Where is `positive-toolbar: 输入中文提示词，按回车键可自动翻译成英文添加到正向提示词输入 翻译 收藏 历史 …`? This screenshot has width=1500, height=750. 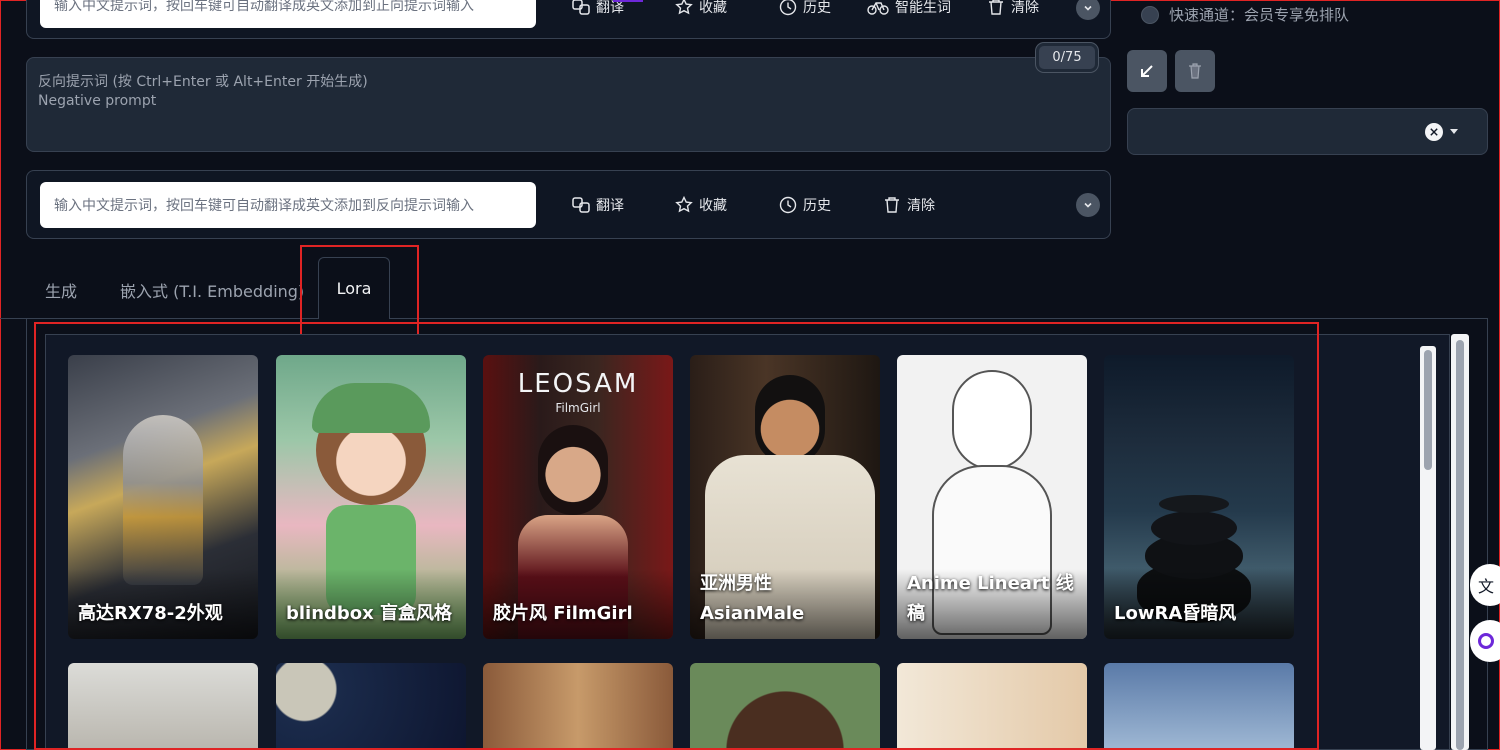
positive-toolbar: 输入中文提示词，按回车键可自动翻译成英文添加到正向提示词输入 翻译 收藏 历史 … is located at coordinates (568, 19).